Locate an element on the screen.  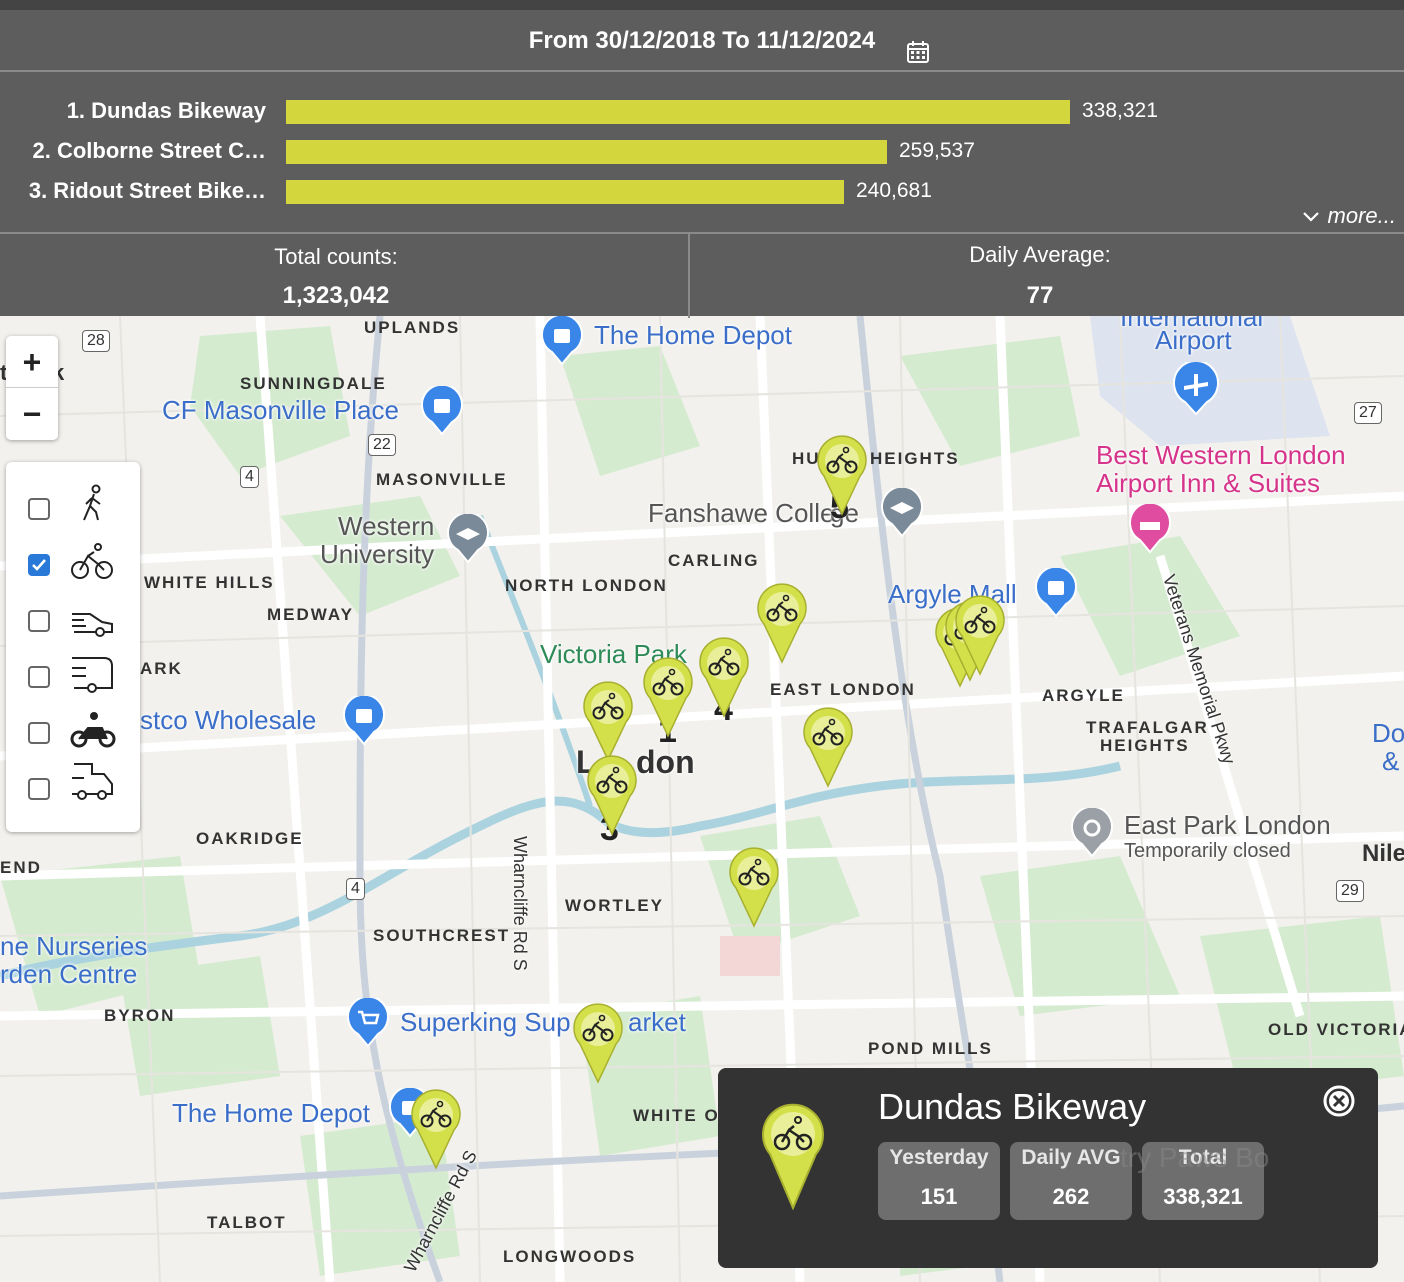
highway-shield: 28 is located at coordinates (96, 341).